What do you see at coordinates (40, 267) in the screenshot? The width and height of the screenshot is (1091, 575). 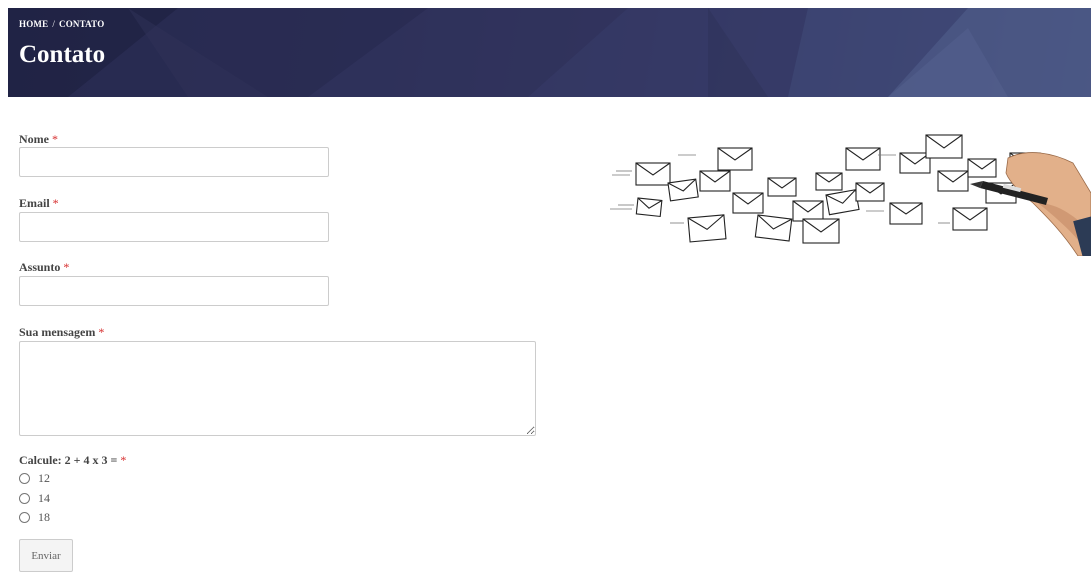 I see `subject-label-text: Assunto` at bounding box center [40, 267].